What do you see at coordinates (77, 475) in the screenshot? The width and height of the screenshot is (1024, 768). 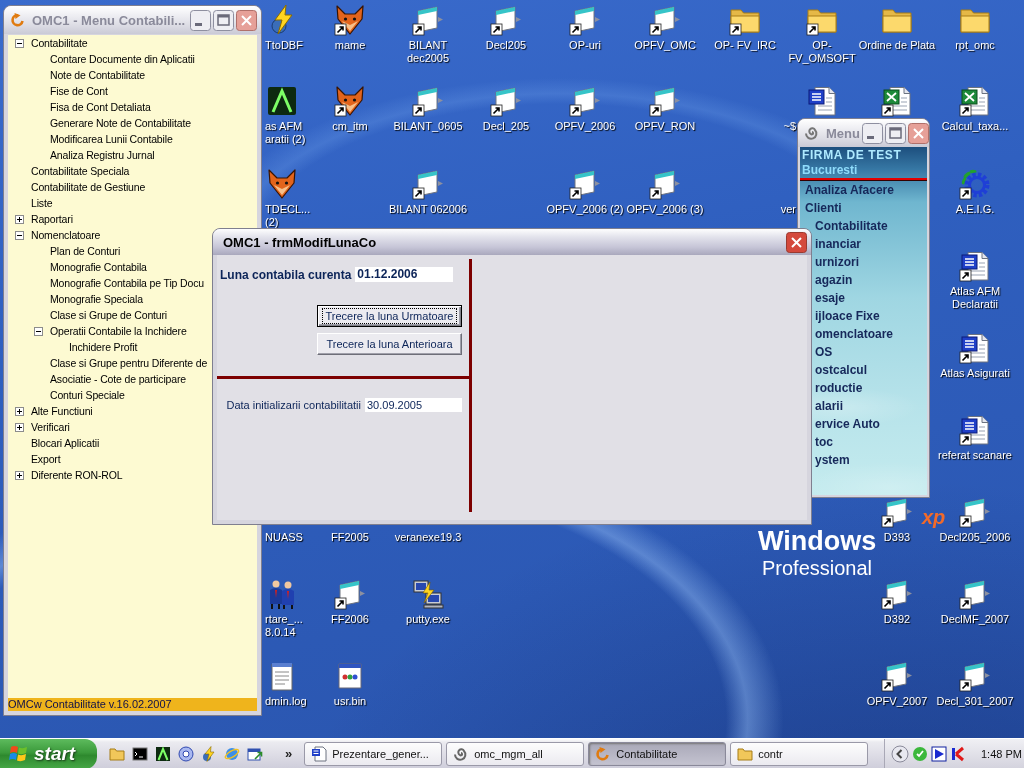 I see `tree-item: Diferente RON-ROL` at bounding box center [77, 475].